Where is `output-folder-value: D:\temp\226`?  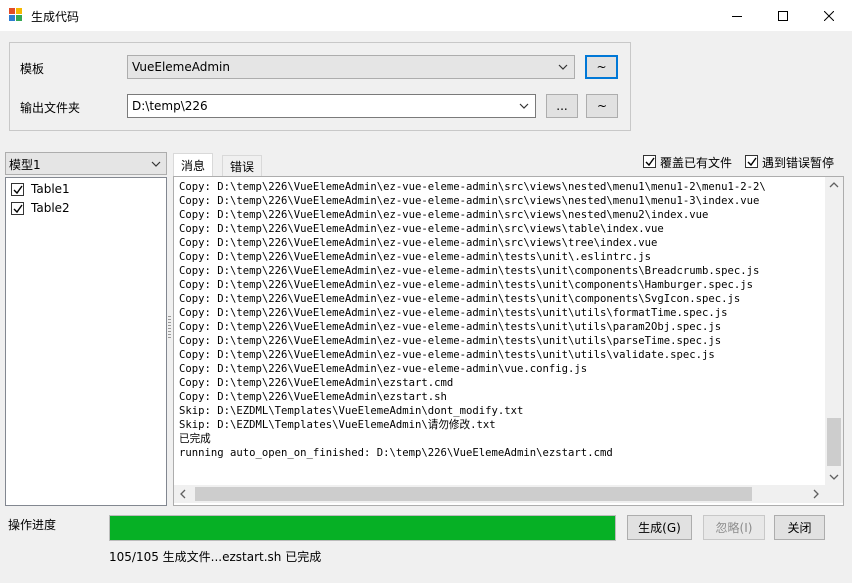
output-folder-value: D:\temp\226 is located at coordinates (170, 106).